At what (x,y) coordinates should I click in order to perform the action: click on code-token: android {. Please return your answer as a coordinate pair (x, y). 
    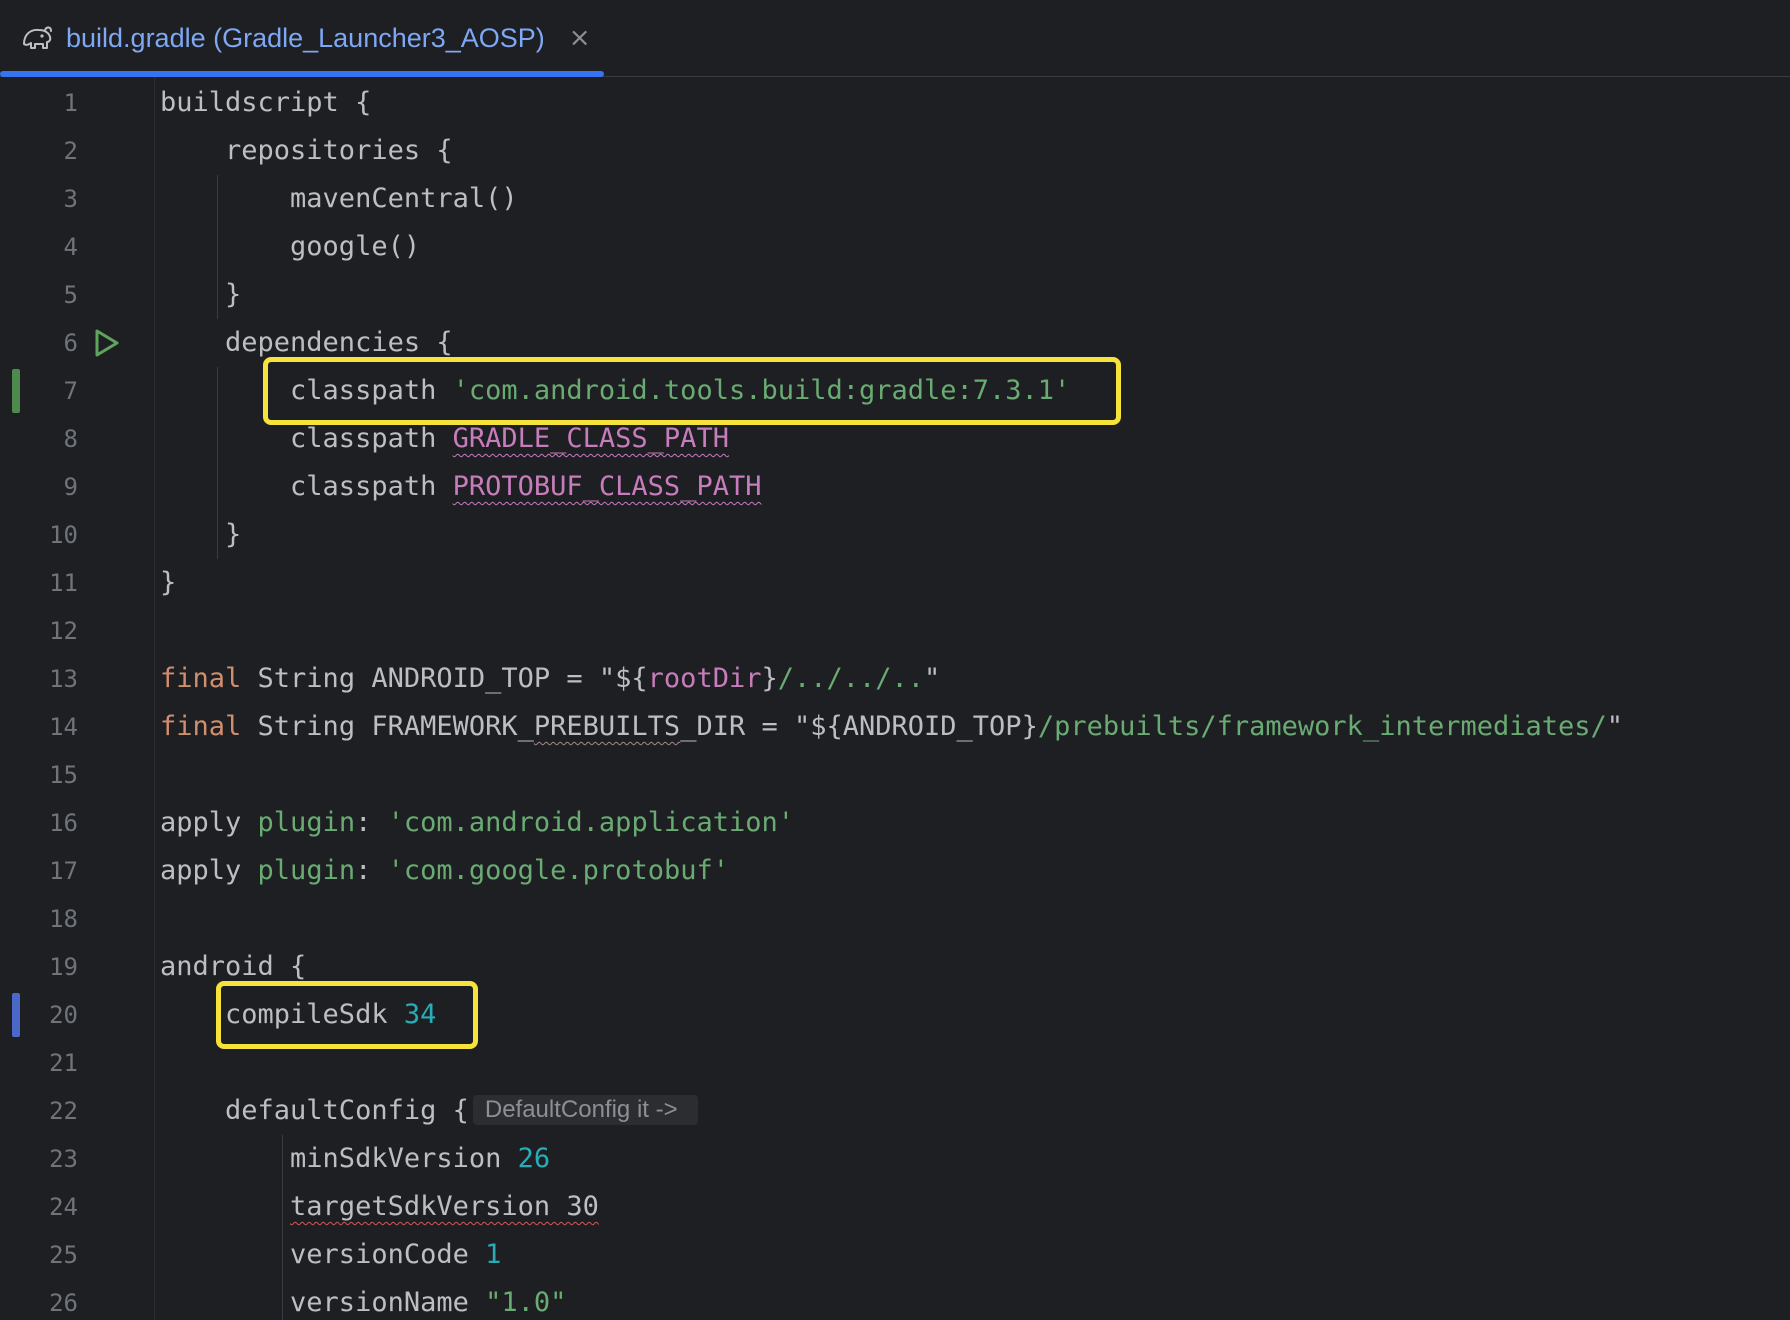
    Looking at the image, I should click on (233, 966).